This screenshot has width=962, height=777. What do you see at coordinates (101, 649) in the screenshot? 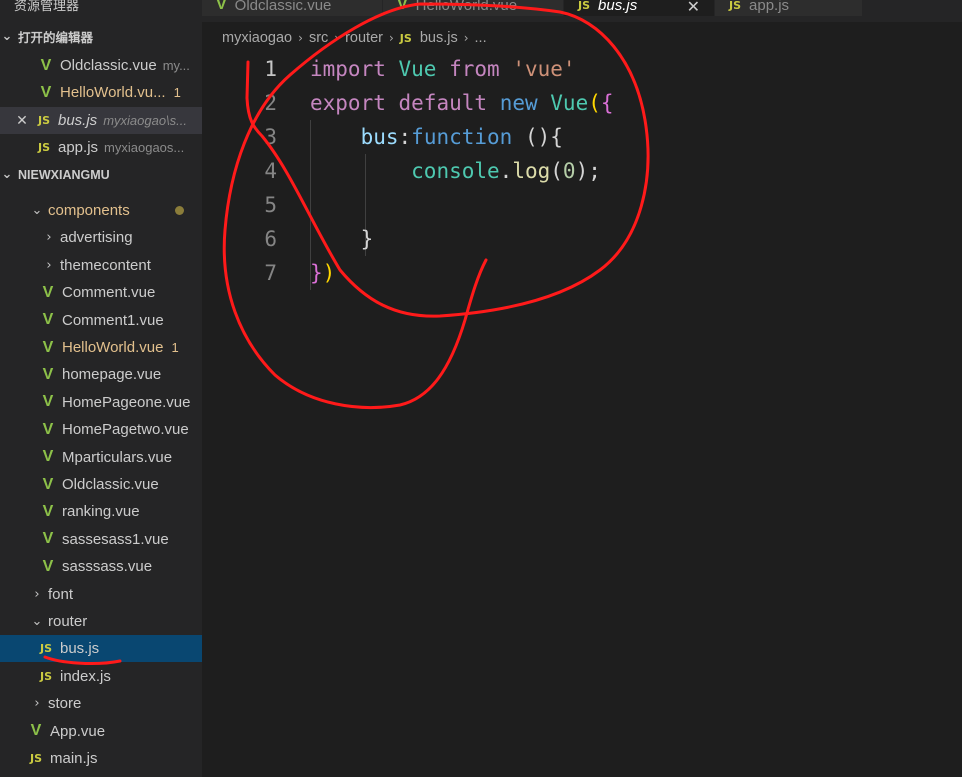
I see `tree-item-bus-js: JS bus.js` at bounding box center [101, 649].